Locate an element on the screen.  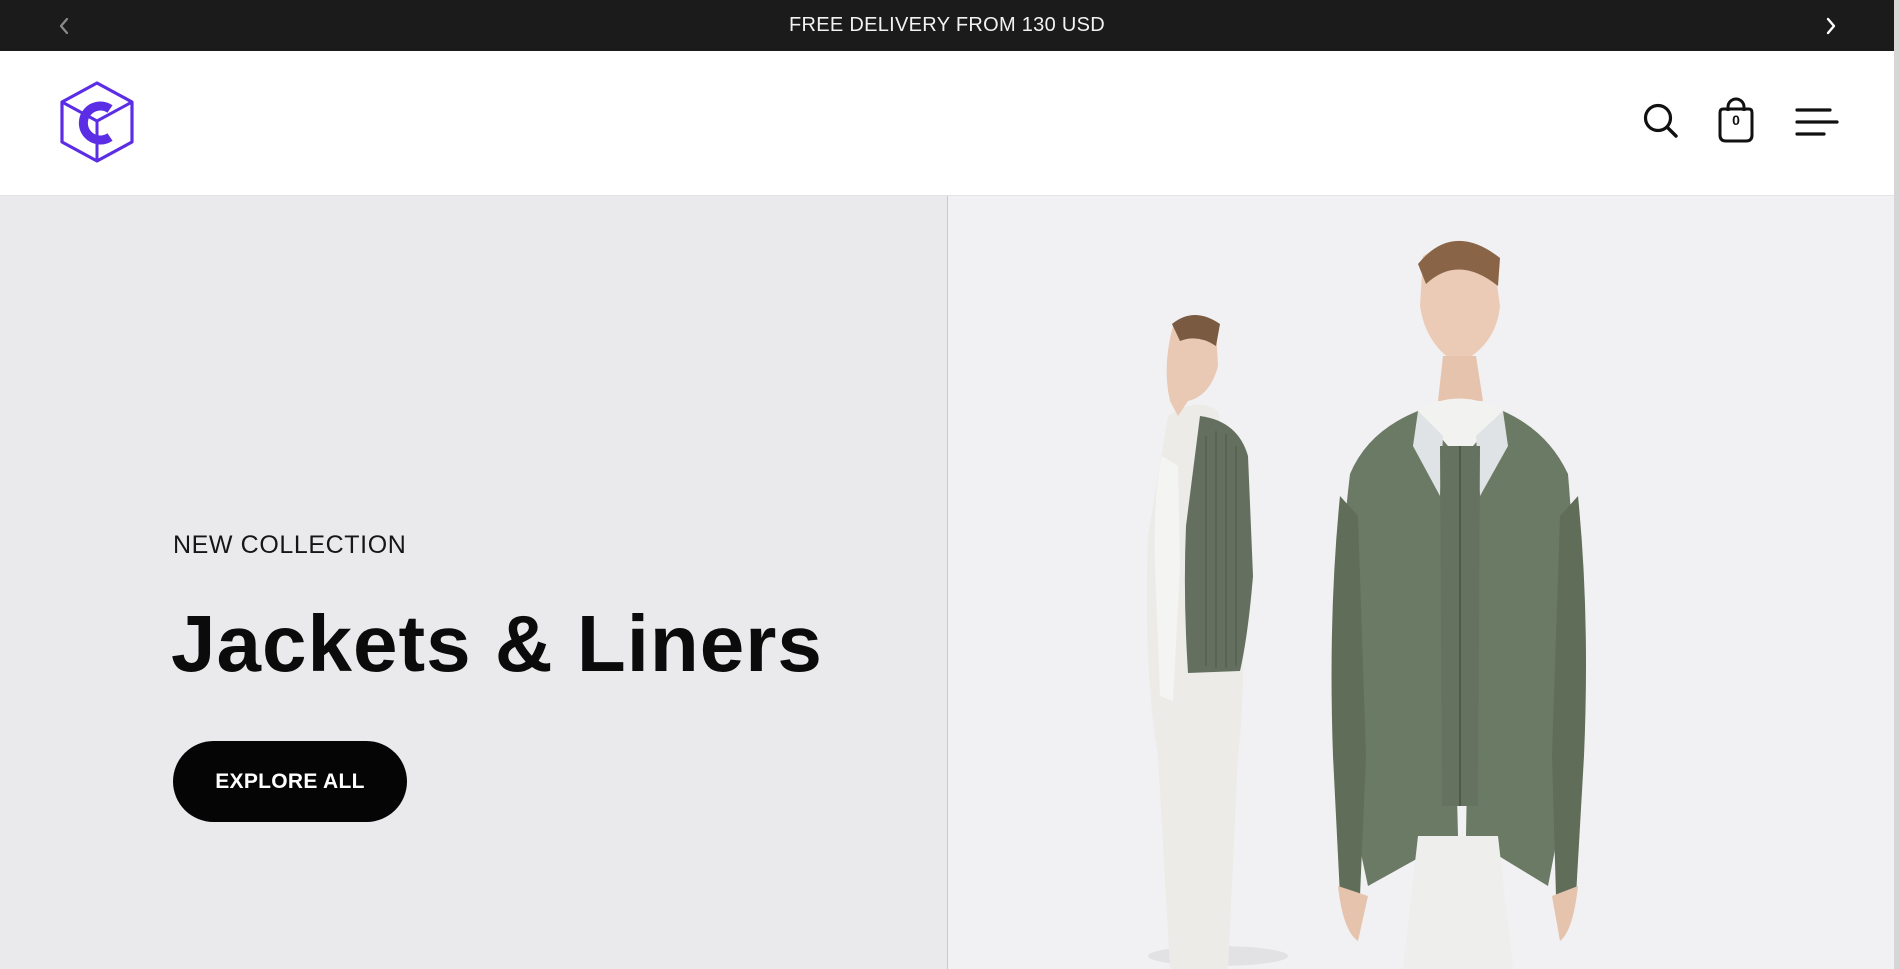
cart-button: 0 is located at coordinates (1736, 120).